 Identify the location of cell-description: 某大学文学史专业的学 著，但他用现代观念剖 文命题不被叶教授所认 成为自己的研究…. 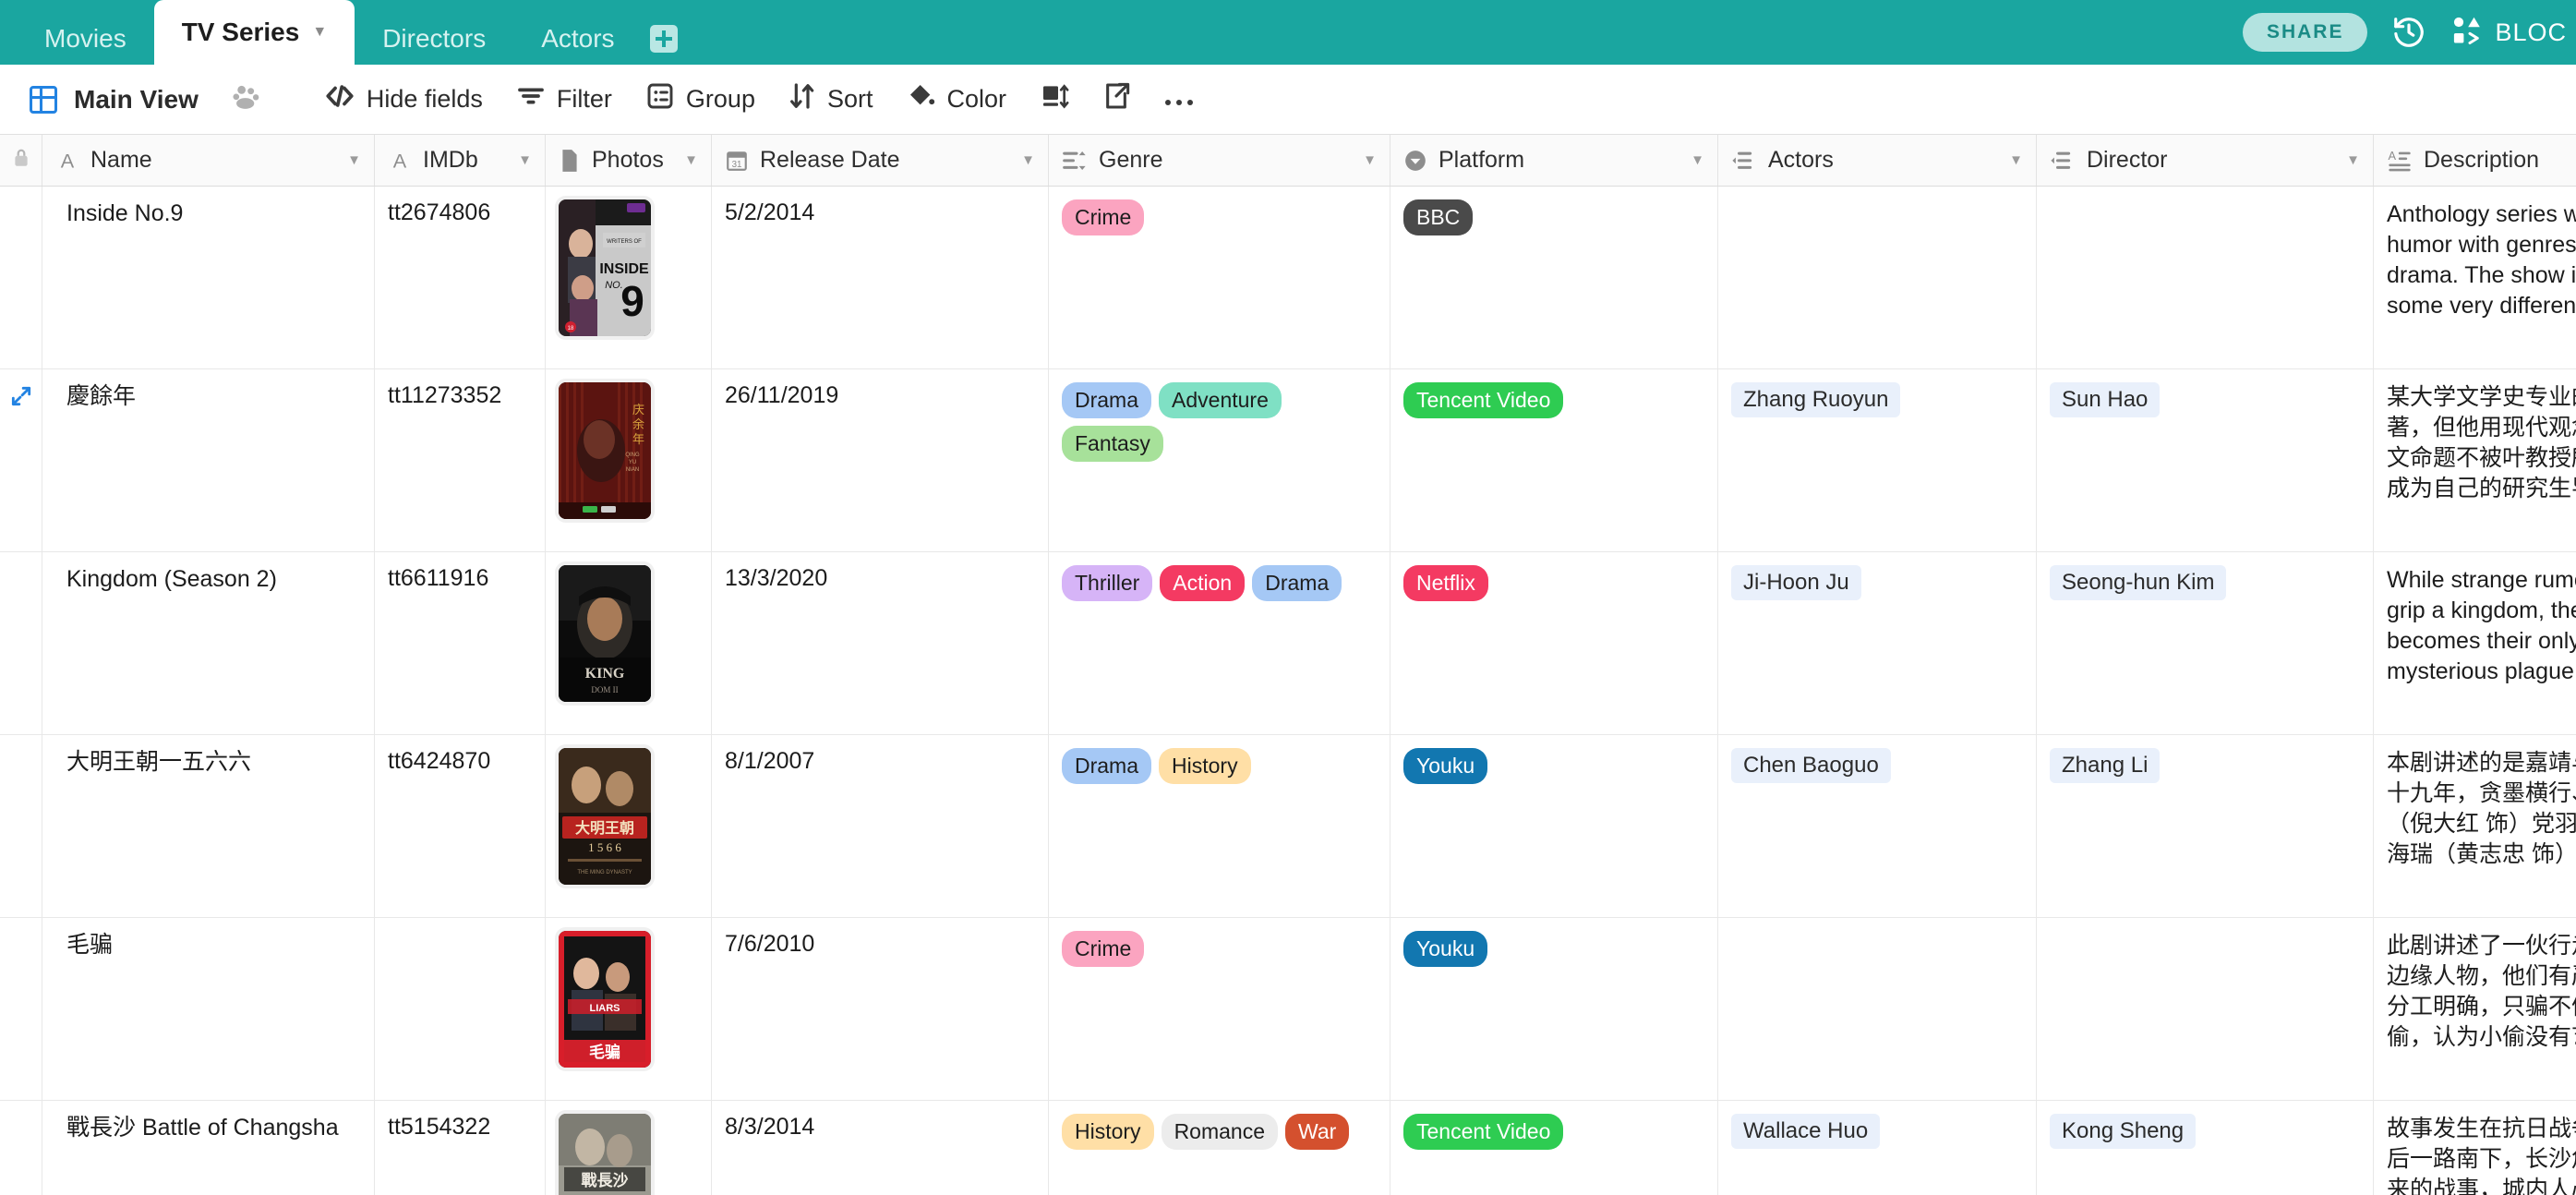
(2475, 460).